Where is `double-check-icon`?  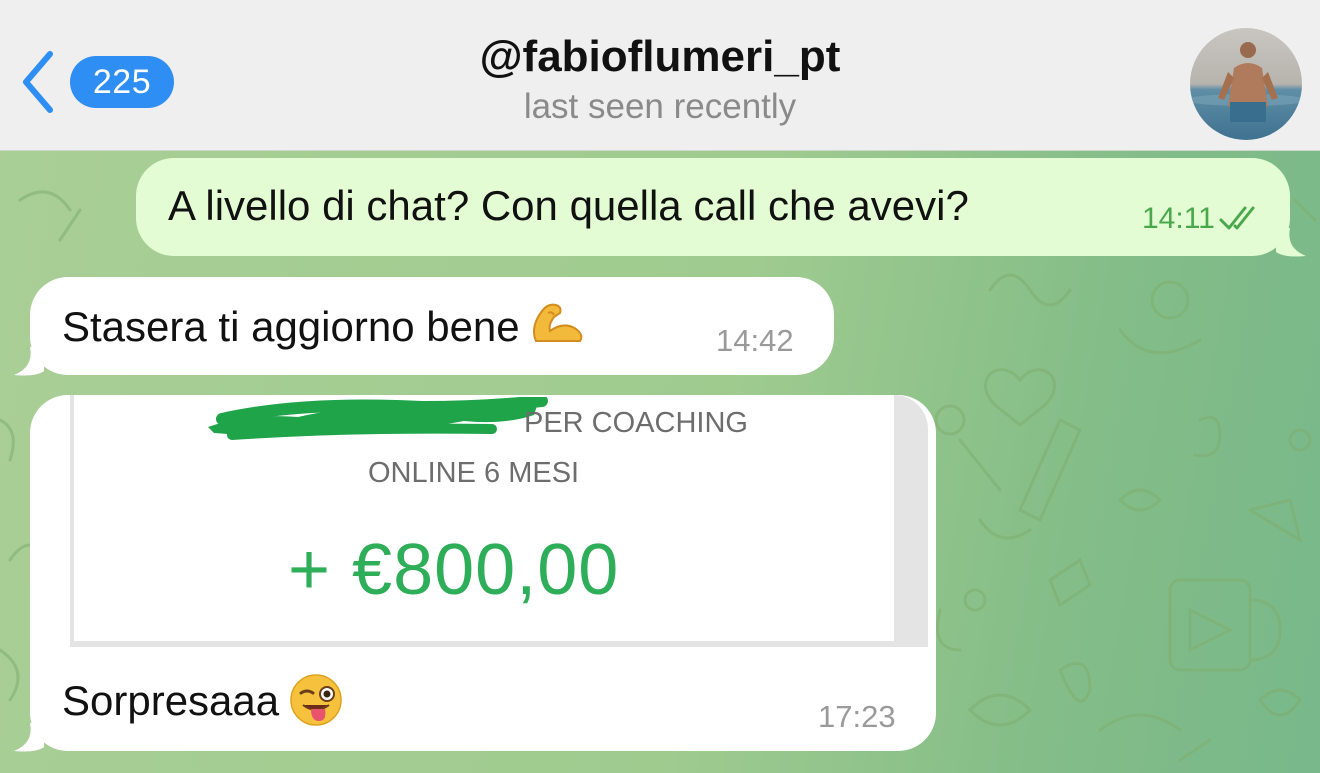
double-check-icon is located at coordinates (1237, 218).